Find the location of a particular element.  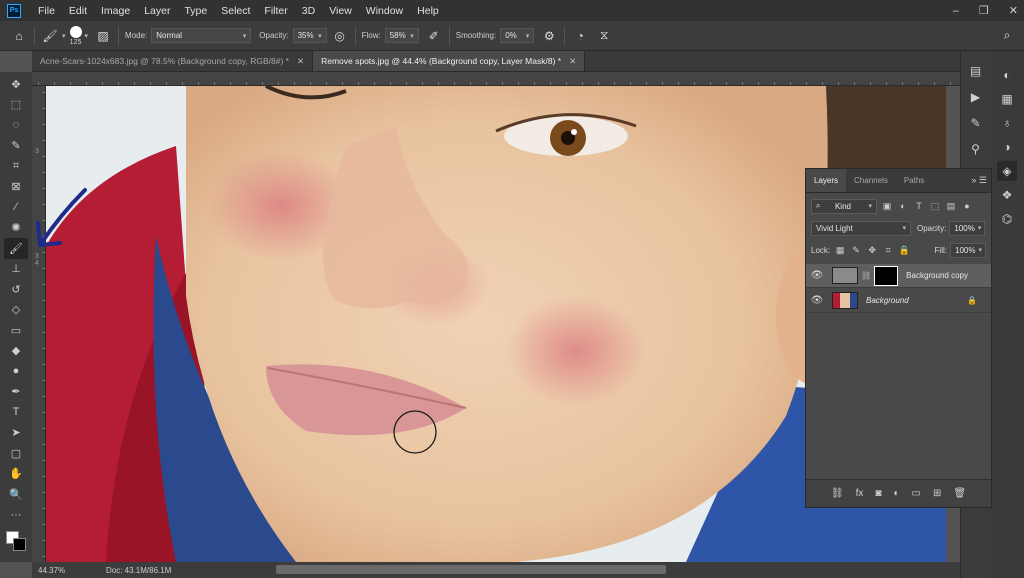

menu-window: Window is located at coordinates (384, 11).